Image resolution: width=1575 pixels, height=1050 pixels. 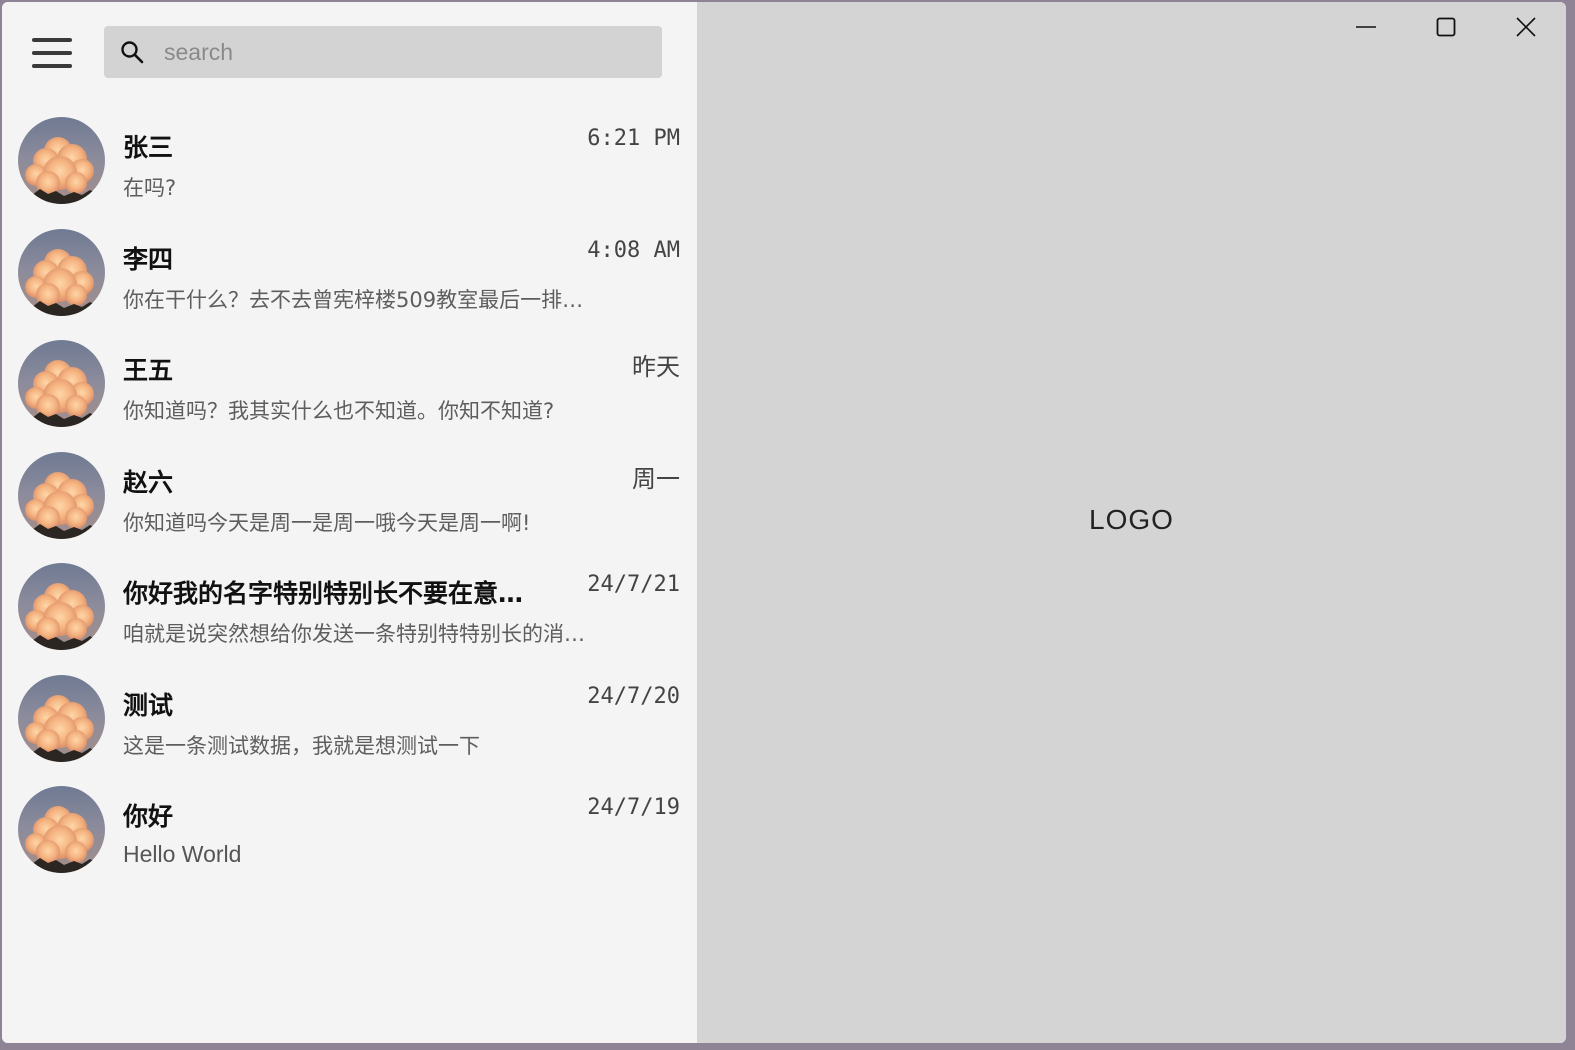 I want to click on chat-preview: 你知道吗今天是周一是周一哦今天是周一啊!, so click(x=327, y=522).